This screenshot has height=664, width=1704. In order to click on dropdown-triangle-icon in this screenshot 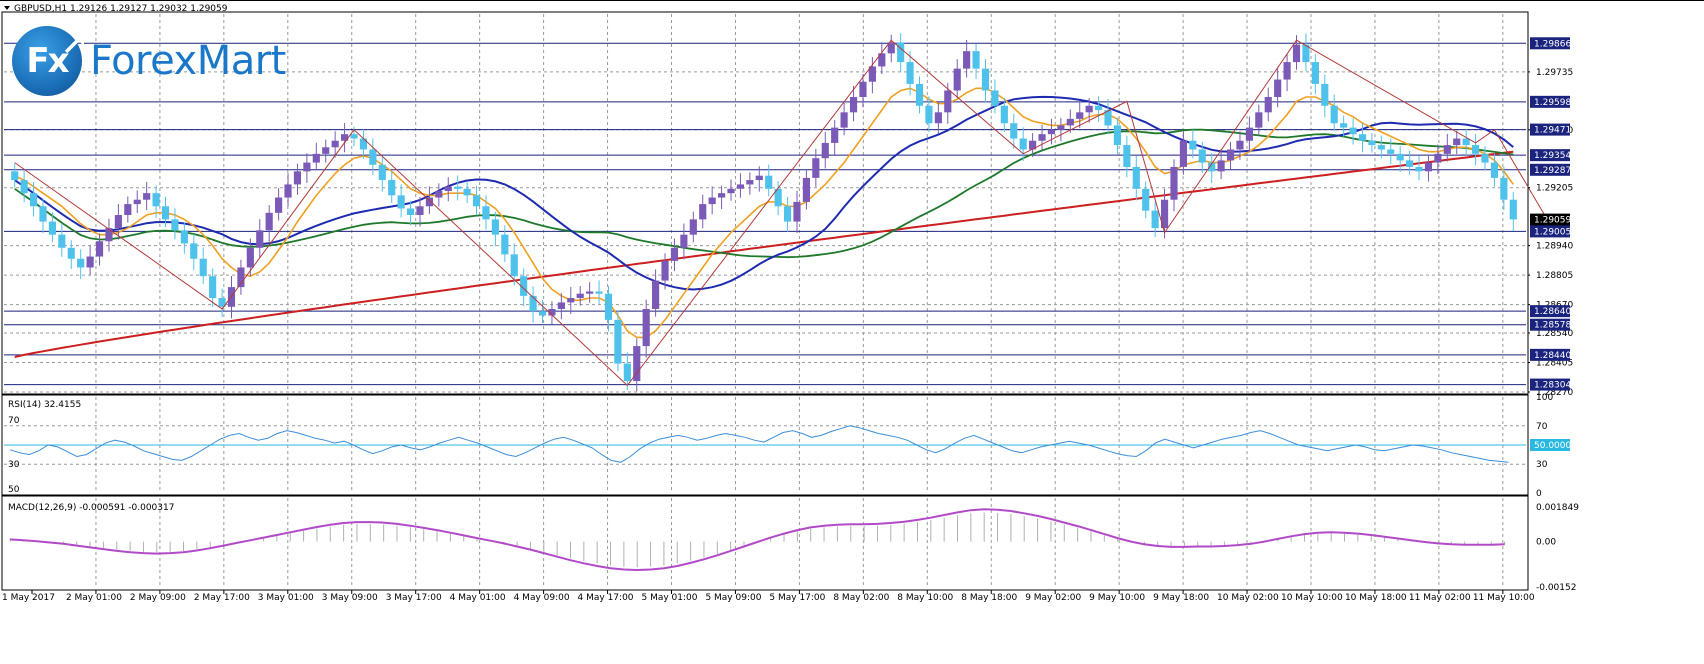, I will do `click(7, 8)`.